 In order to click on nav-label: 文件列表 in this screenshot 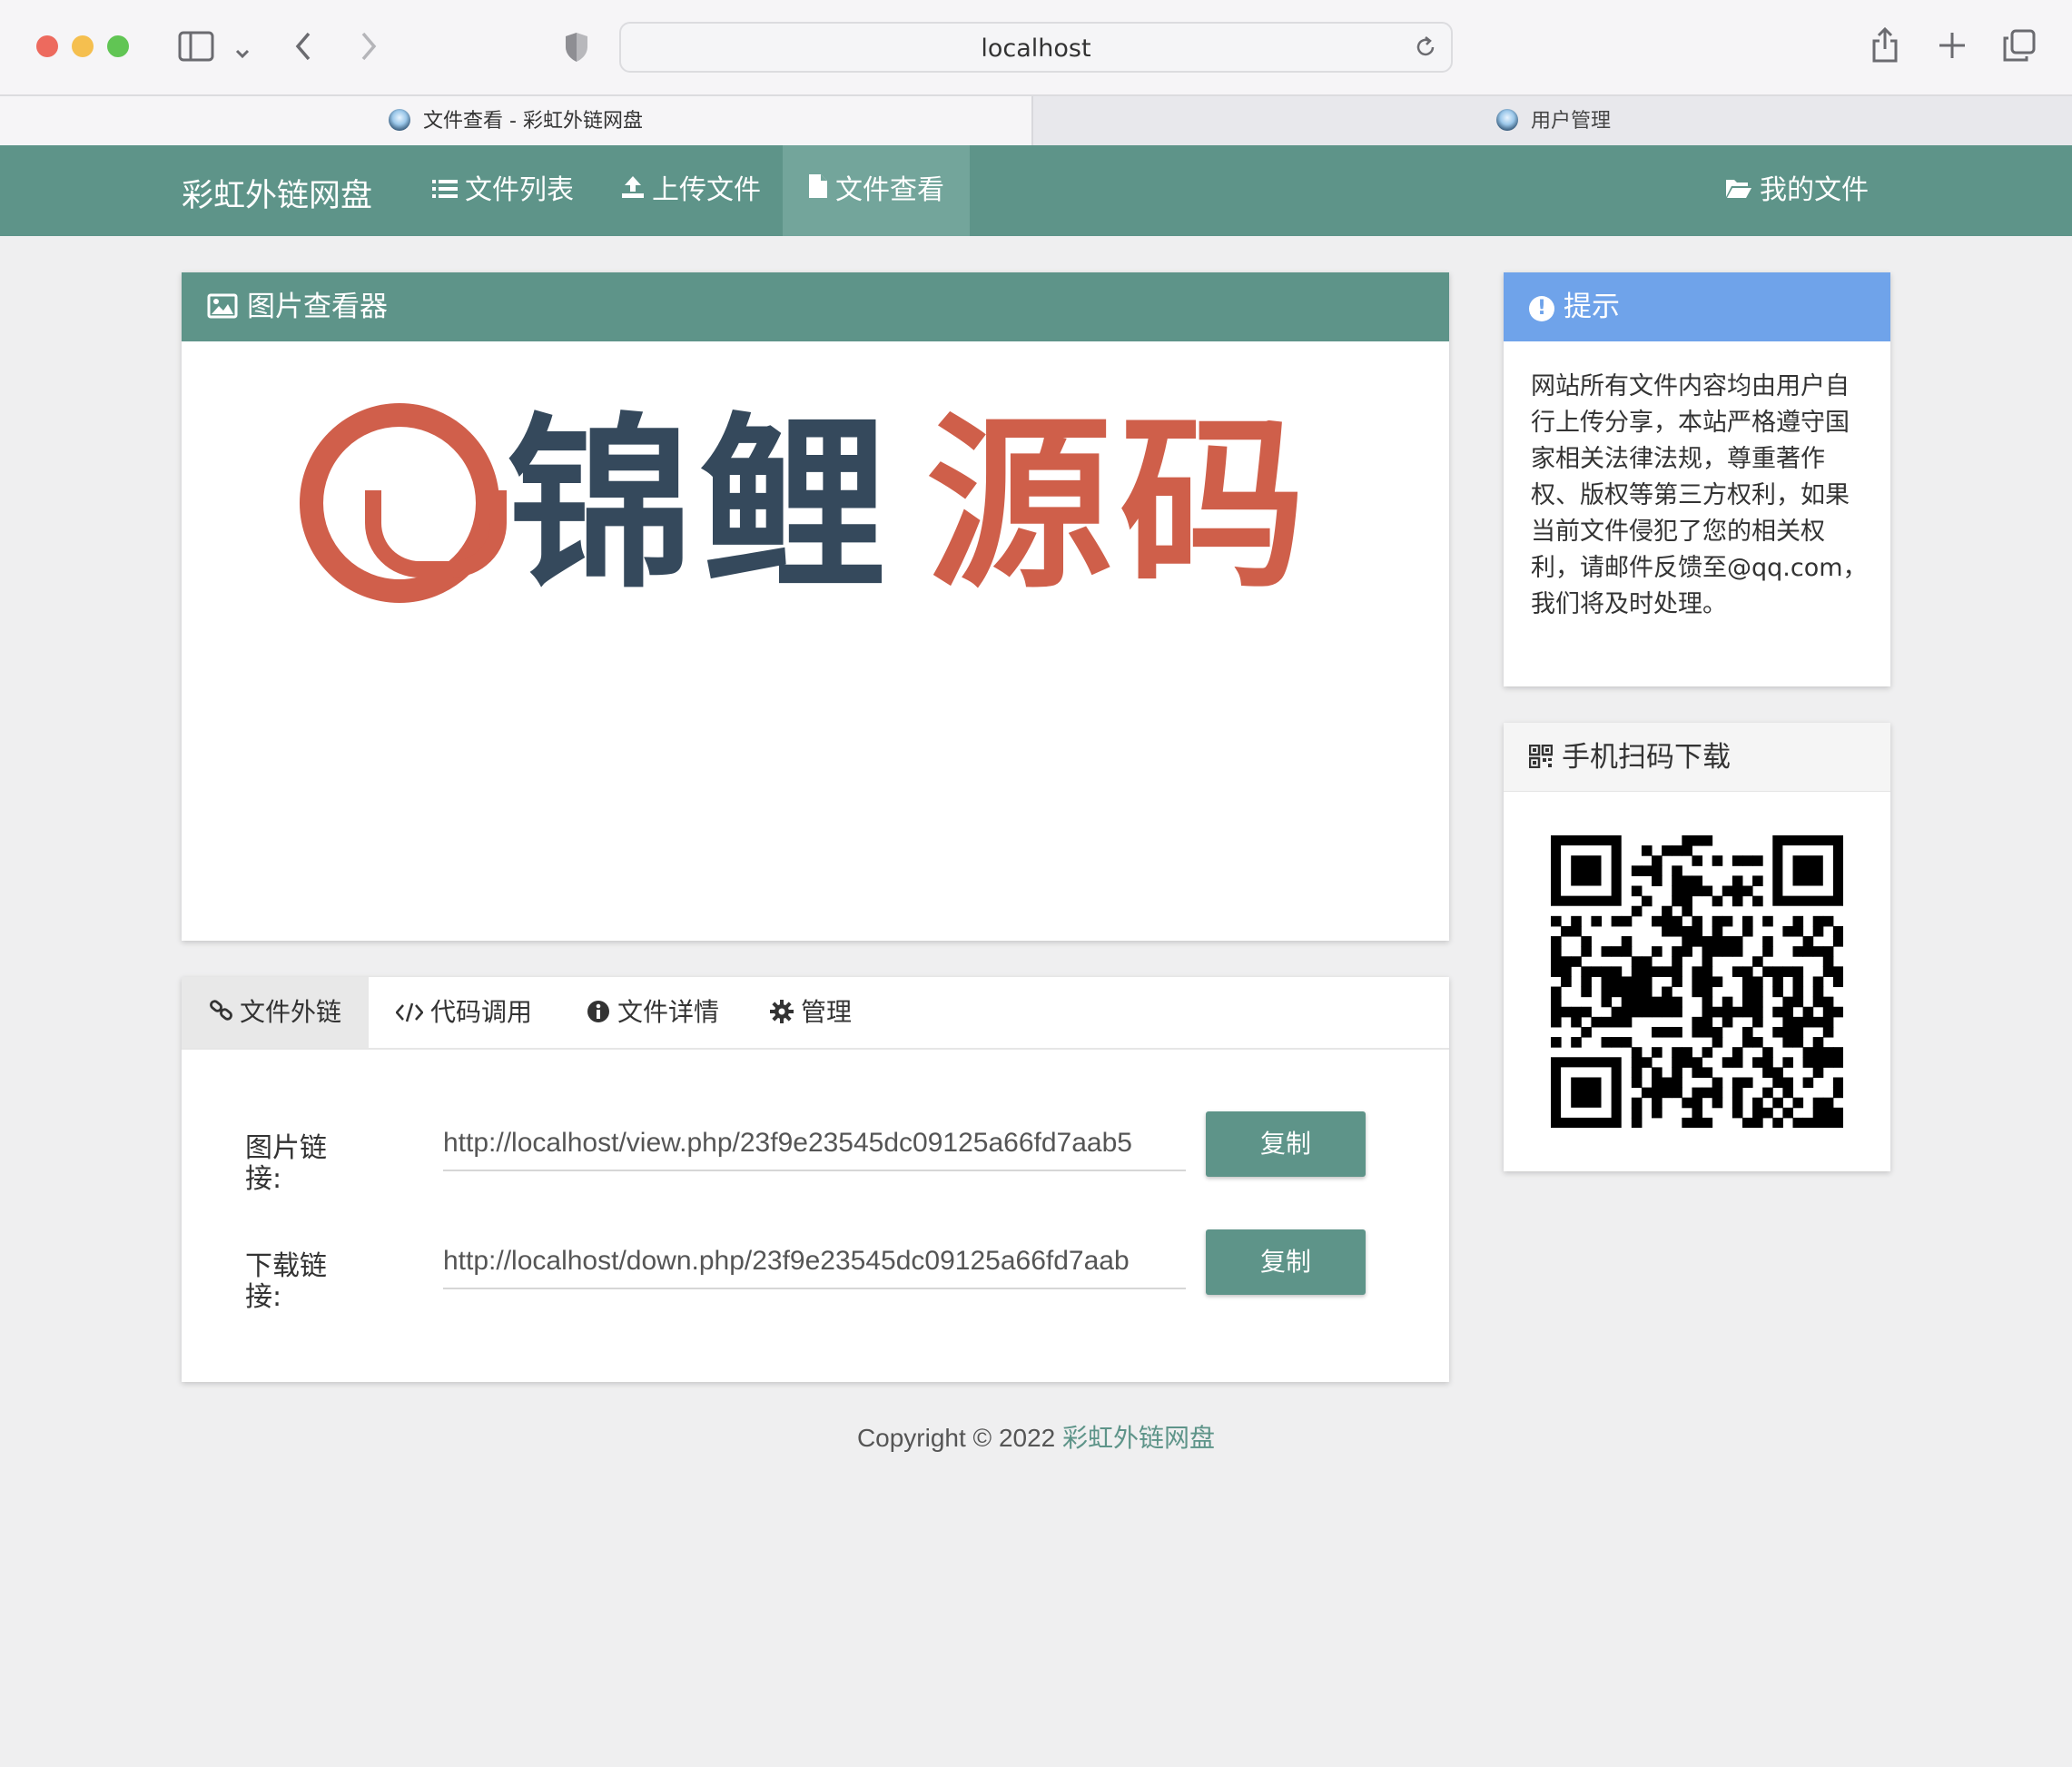, I will do `click(519, 190)`.